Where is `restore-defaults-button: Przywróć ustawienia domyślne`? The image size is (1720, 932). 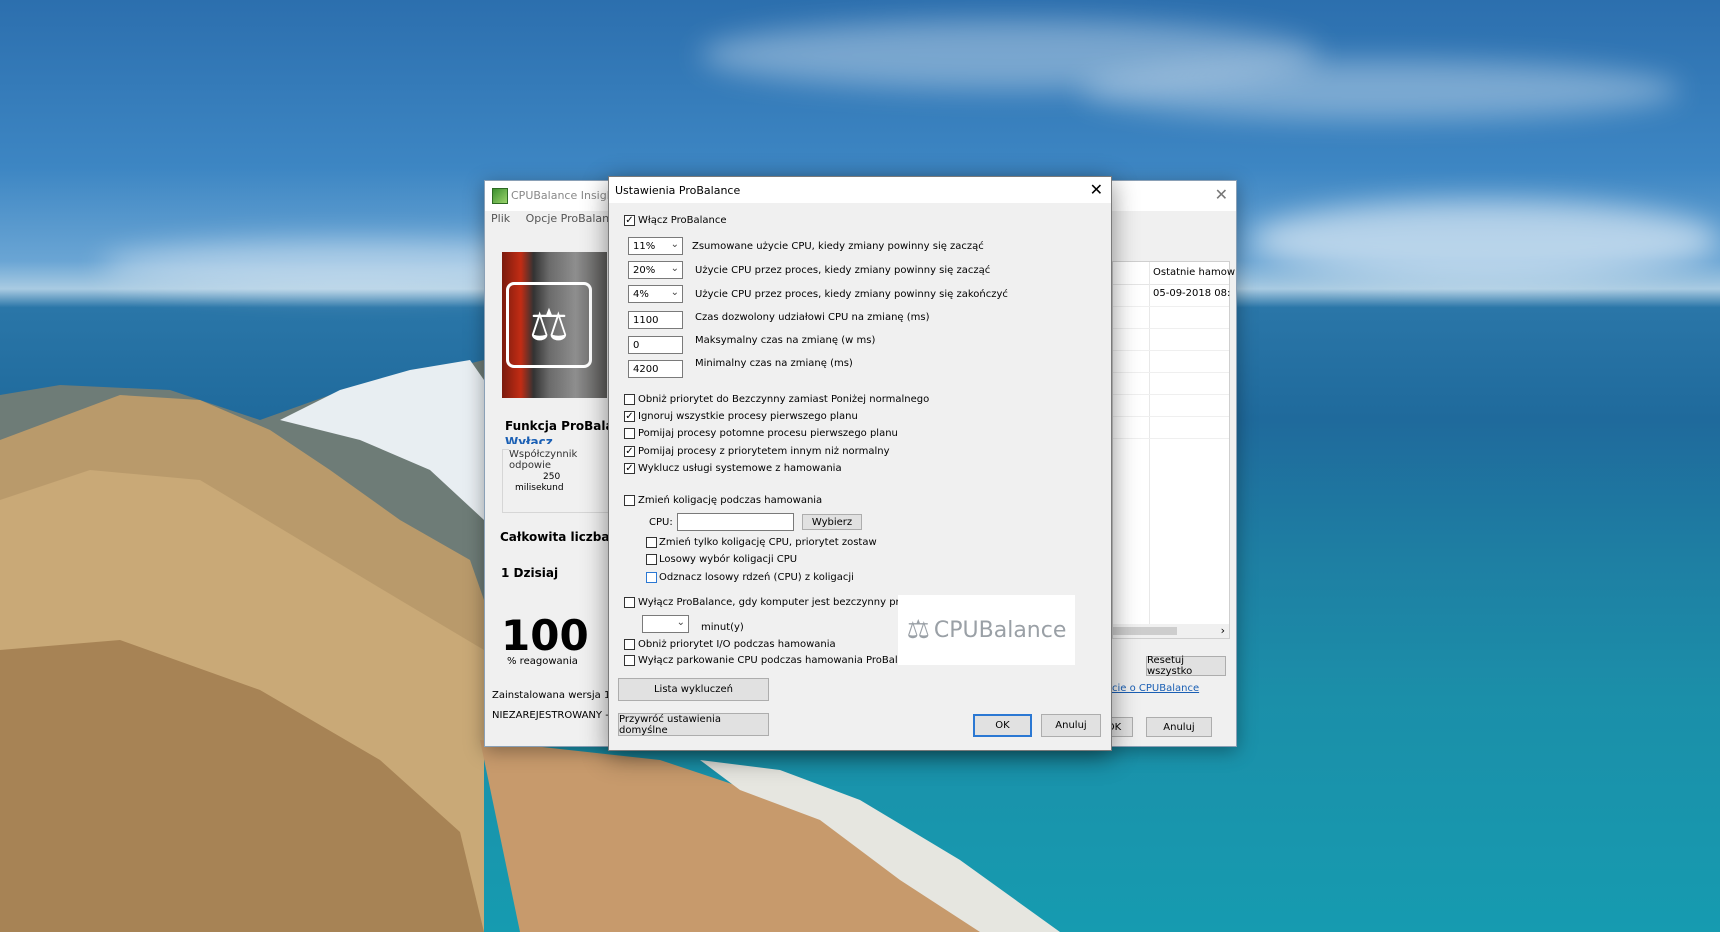
restore-defaults-button: Przywróć ustawienia domyślne is located at coordinates (693, 724).